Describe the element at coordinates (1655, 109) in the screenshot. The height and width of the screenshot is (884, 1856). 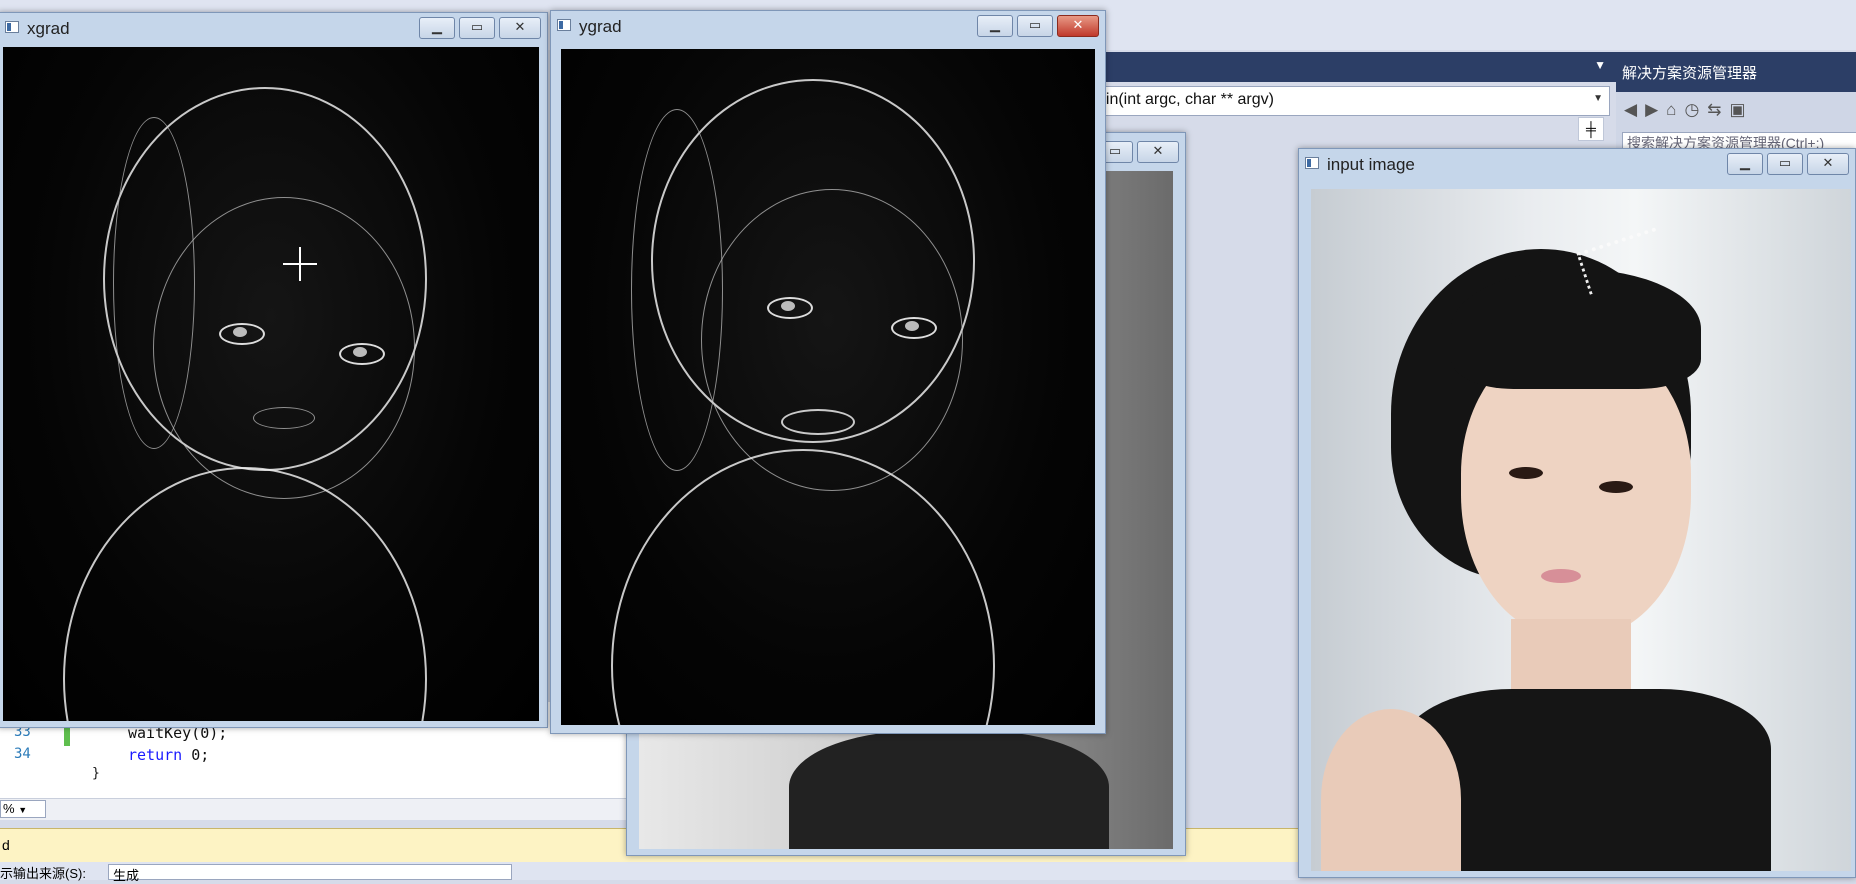
I see `forward-icon: ▶` at that location.